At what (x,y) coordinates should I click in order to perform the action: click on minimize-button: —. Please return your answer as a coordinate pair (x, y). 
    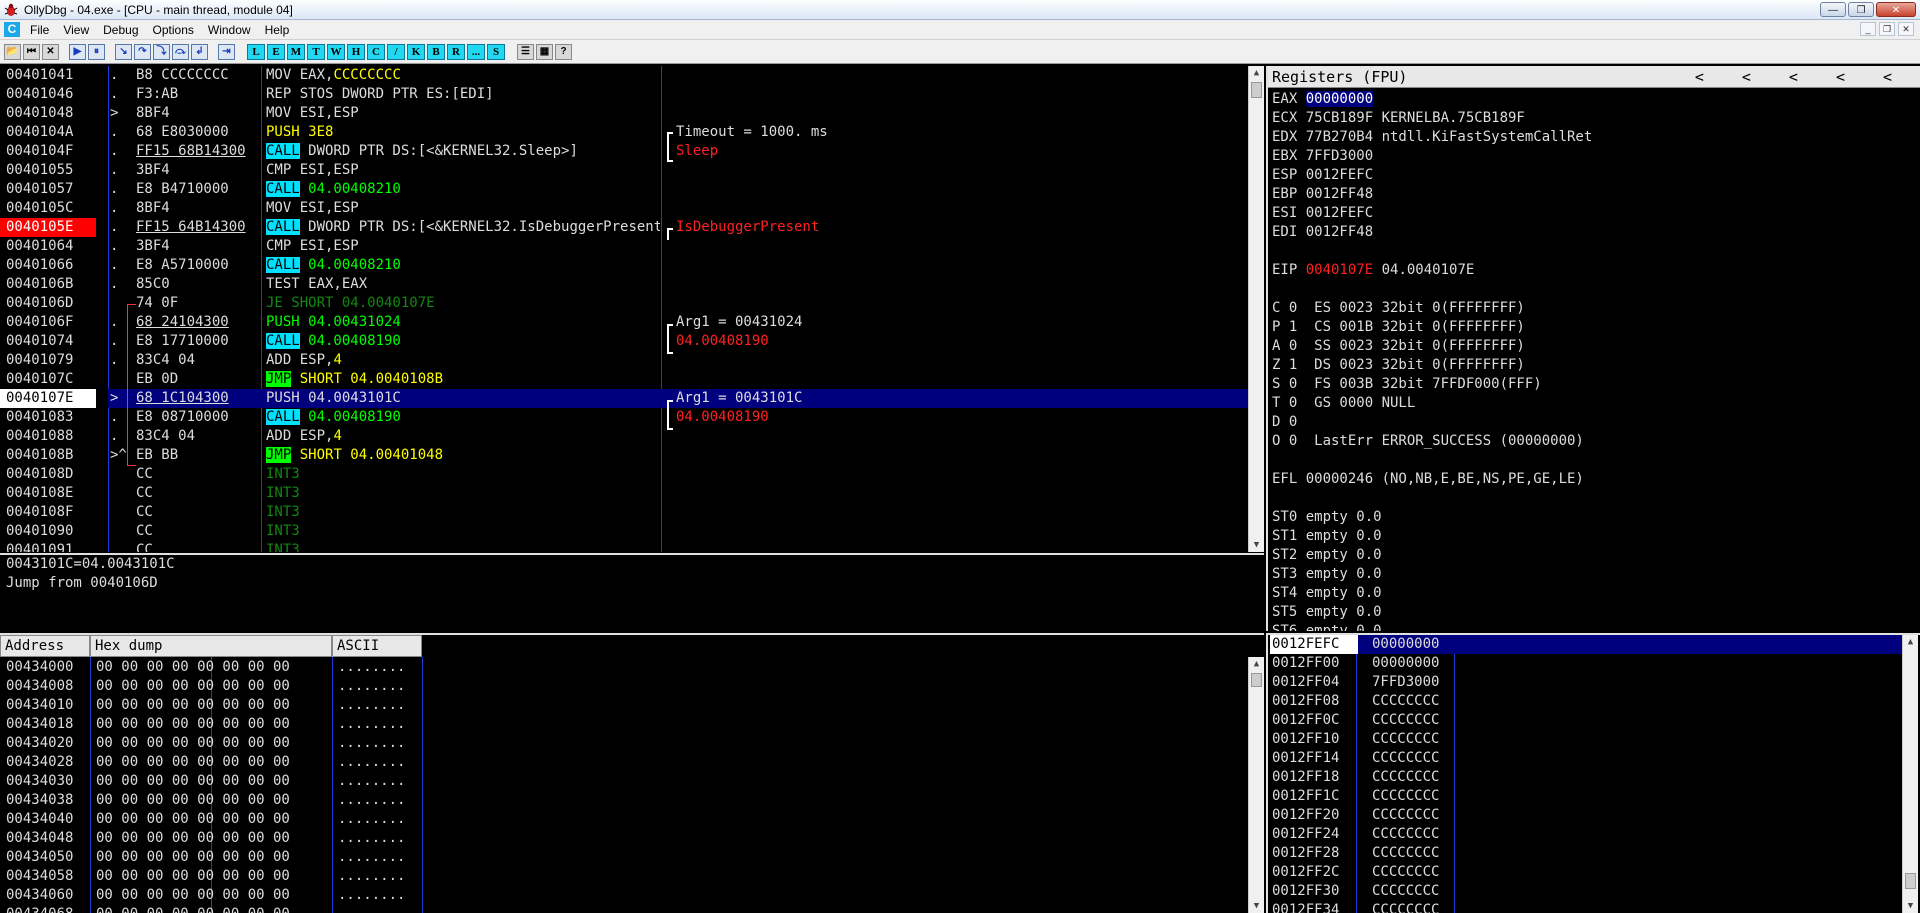
    Looking at the image, I should click on (1833, 9).